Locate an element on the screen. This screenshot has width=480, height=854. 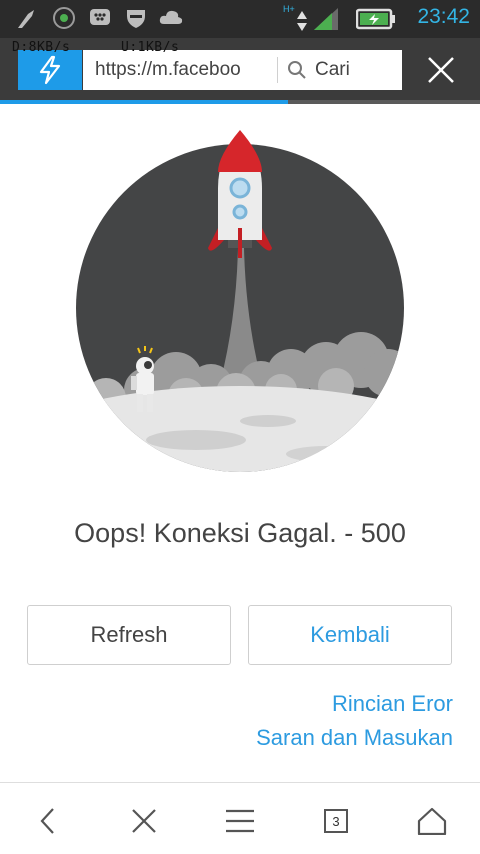
notification-icon is located at coordinates (26, 19).